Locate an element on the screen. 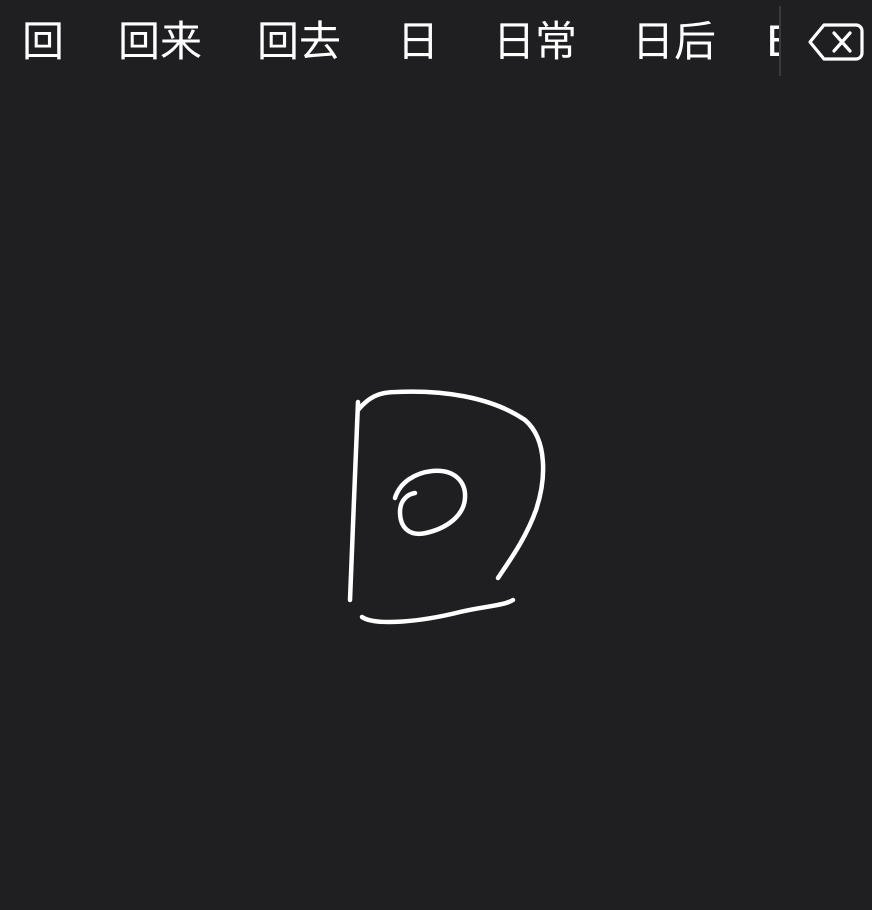  candidate-item: 回去 is located at coordinates (299, 42).